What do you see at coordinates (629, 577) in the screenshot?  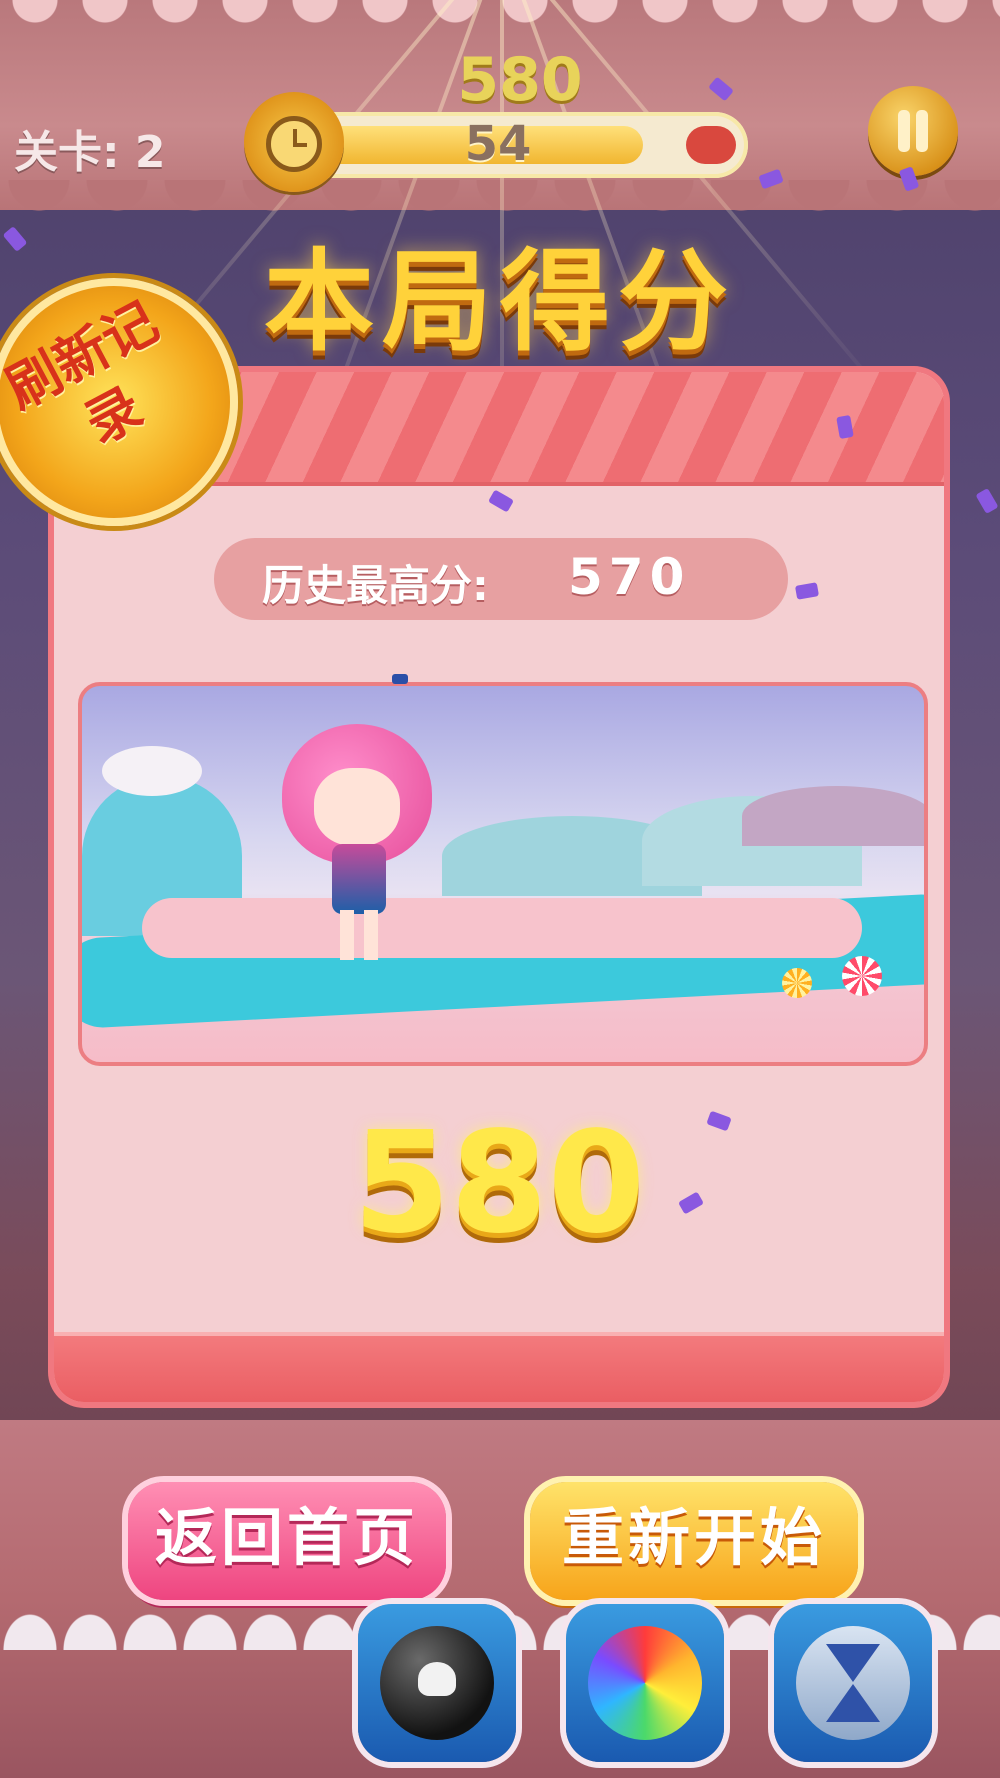 I see `best-score-value: 570` at bounding box center [629, 577].